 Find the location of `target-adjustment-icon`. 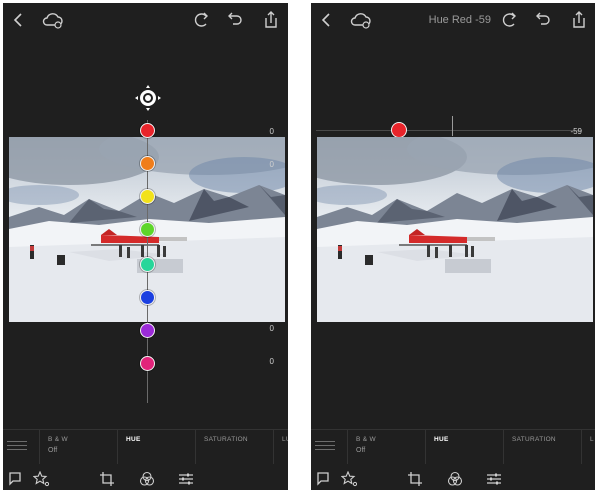

target-adjustment-icon is located at coordinates (148, 98).